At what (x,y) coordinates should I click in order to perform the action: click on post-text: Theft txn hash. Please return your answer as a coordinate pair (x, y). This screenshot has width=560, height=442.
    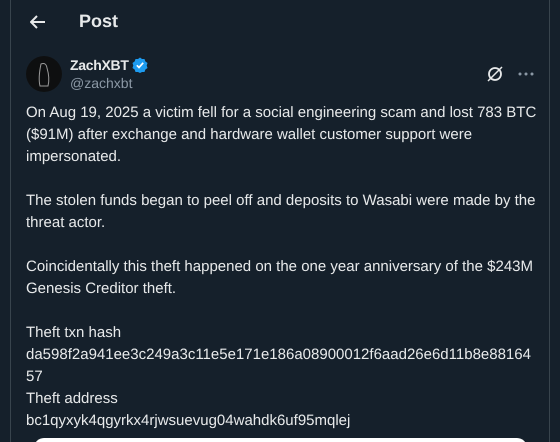
    Looking at the image, I should click on (74, 333).